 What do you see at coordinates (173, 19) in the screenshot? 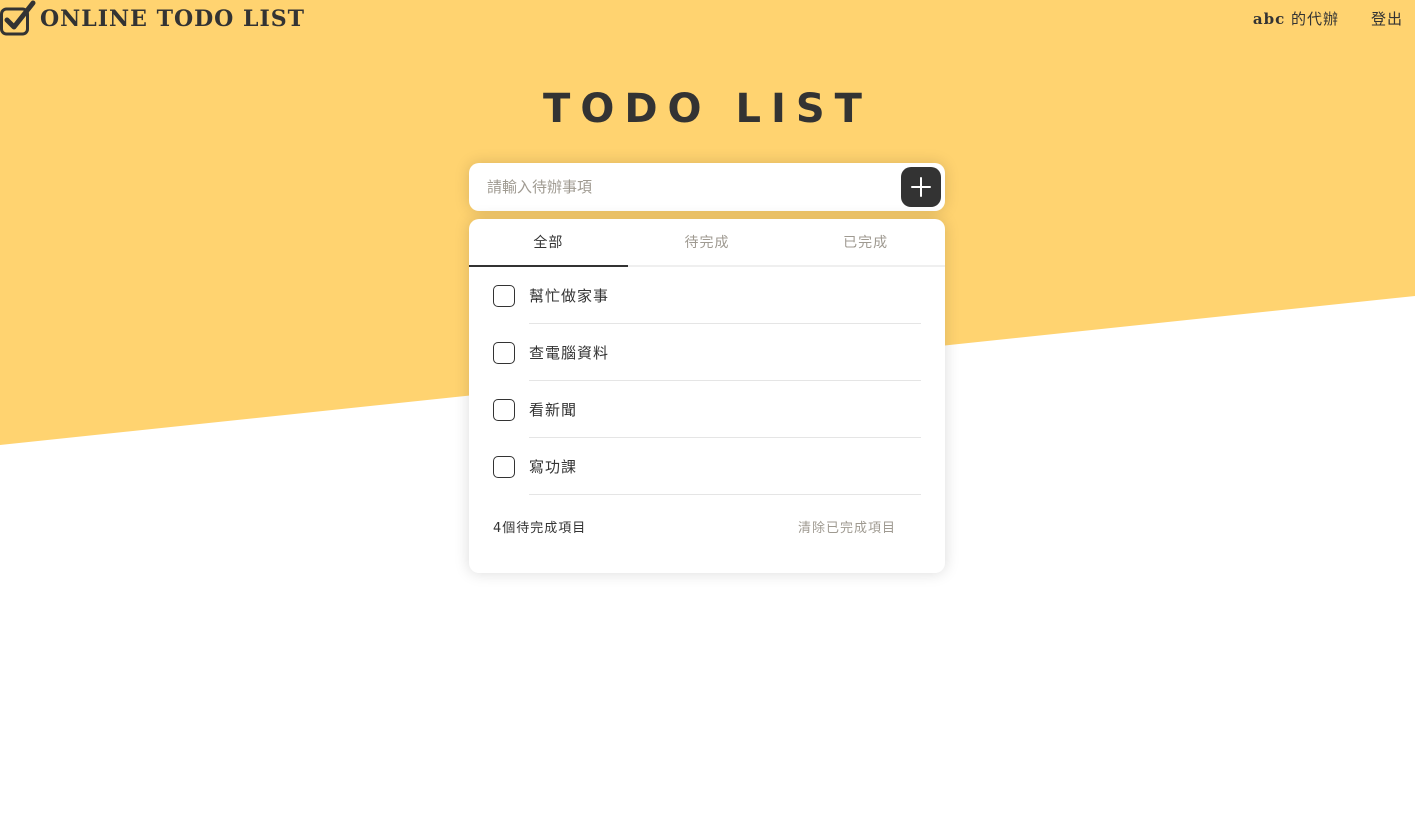
I see `logo-text: ONLINE TODO LIST` at bounding box center [173, 19].